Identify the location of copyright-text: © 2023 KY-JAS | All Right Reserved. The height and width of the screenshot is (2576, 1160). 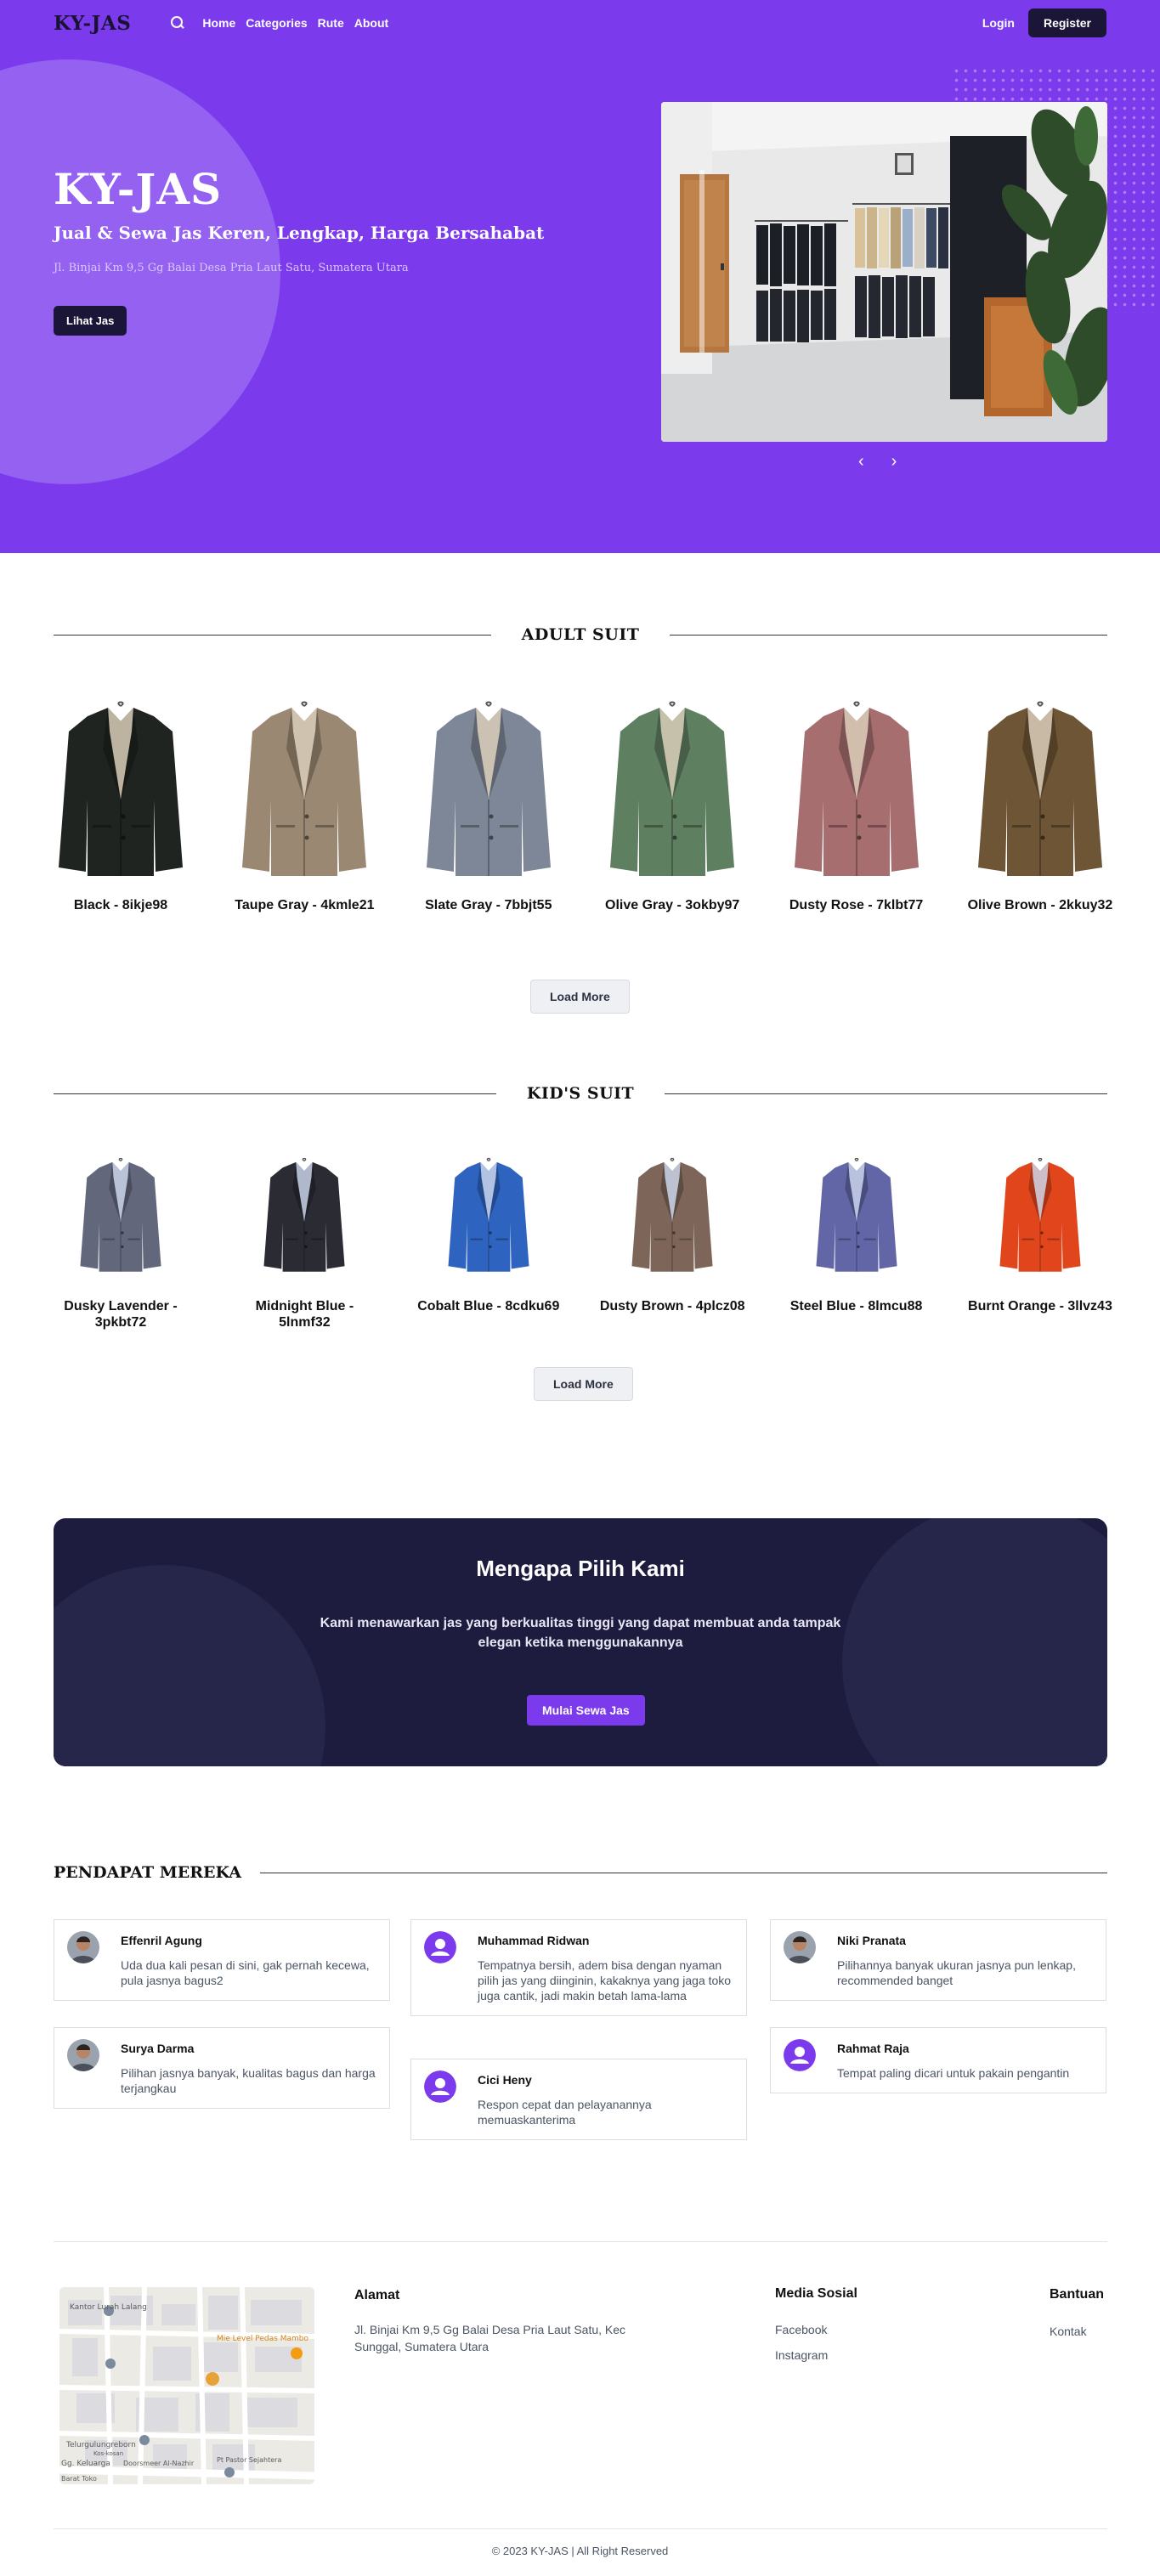
(580, 2551).